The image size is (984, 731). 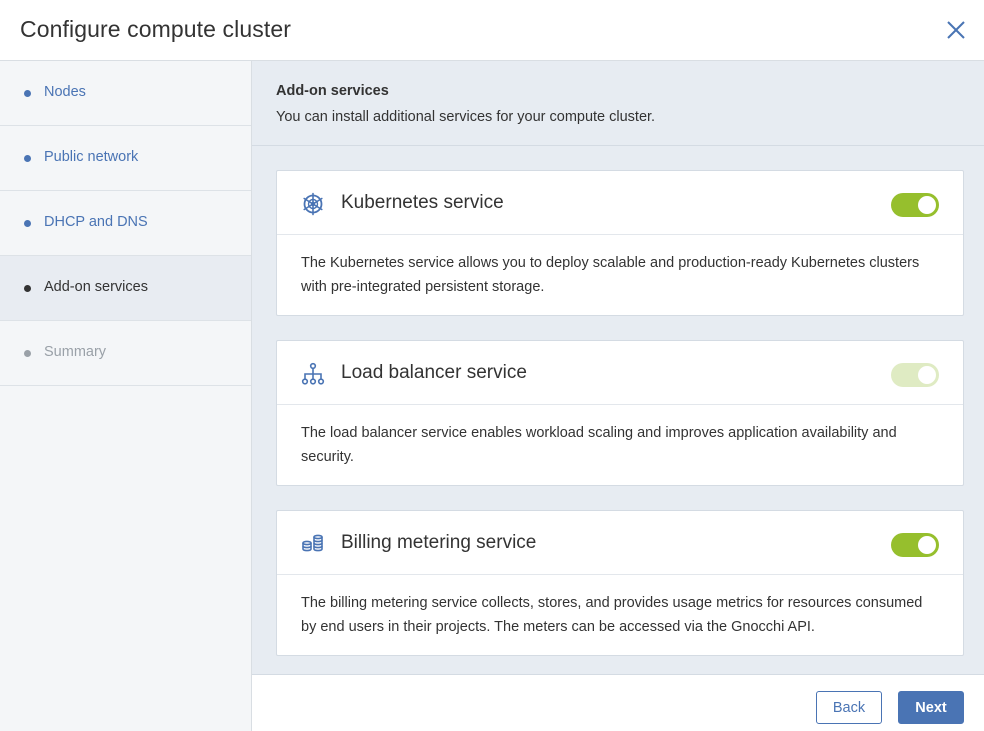 What do you see at coordinates (155, 29) in the screenshot?
I see `dialog-title: Configure compute cluster` at bounding box center [155, 29].